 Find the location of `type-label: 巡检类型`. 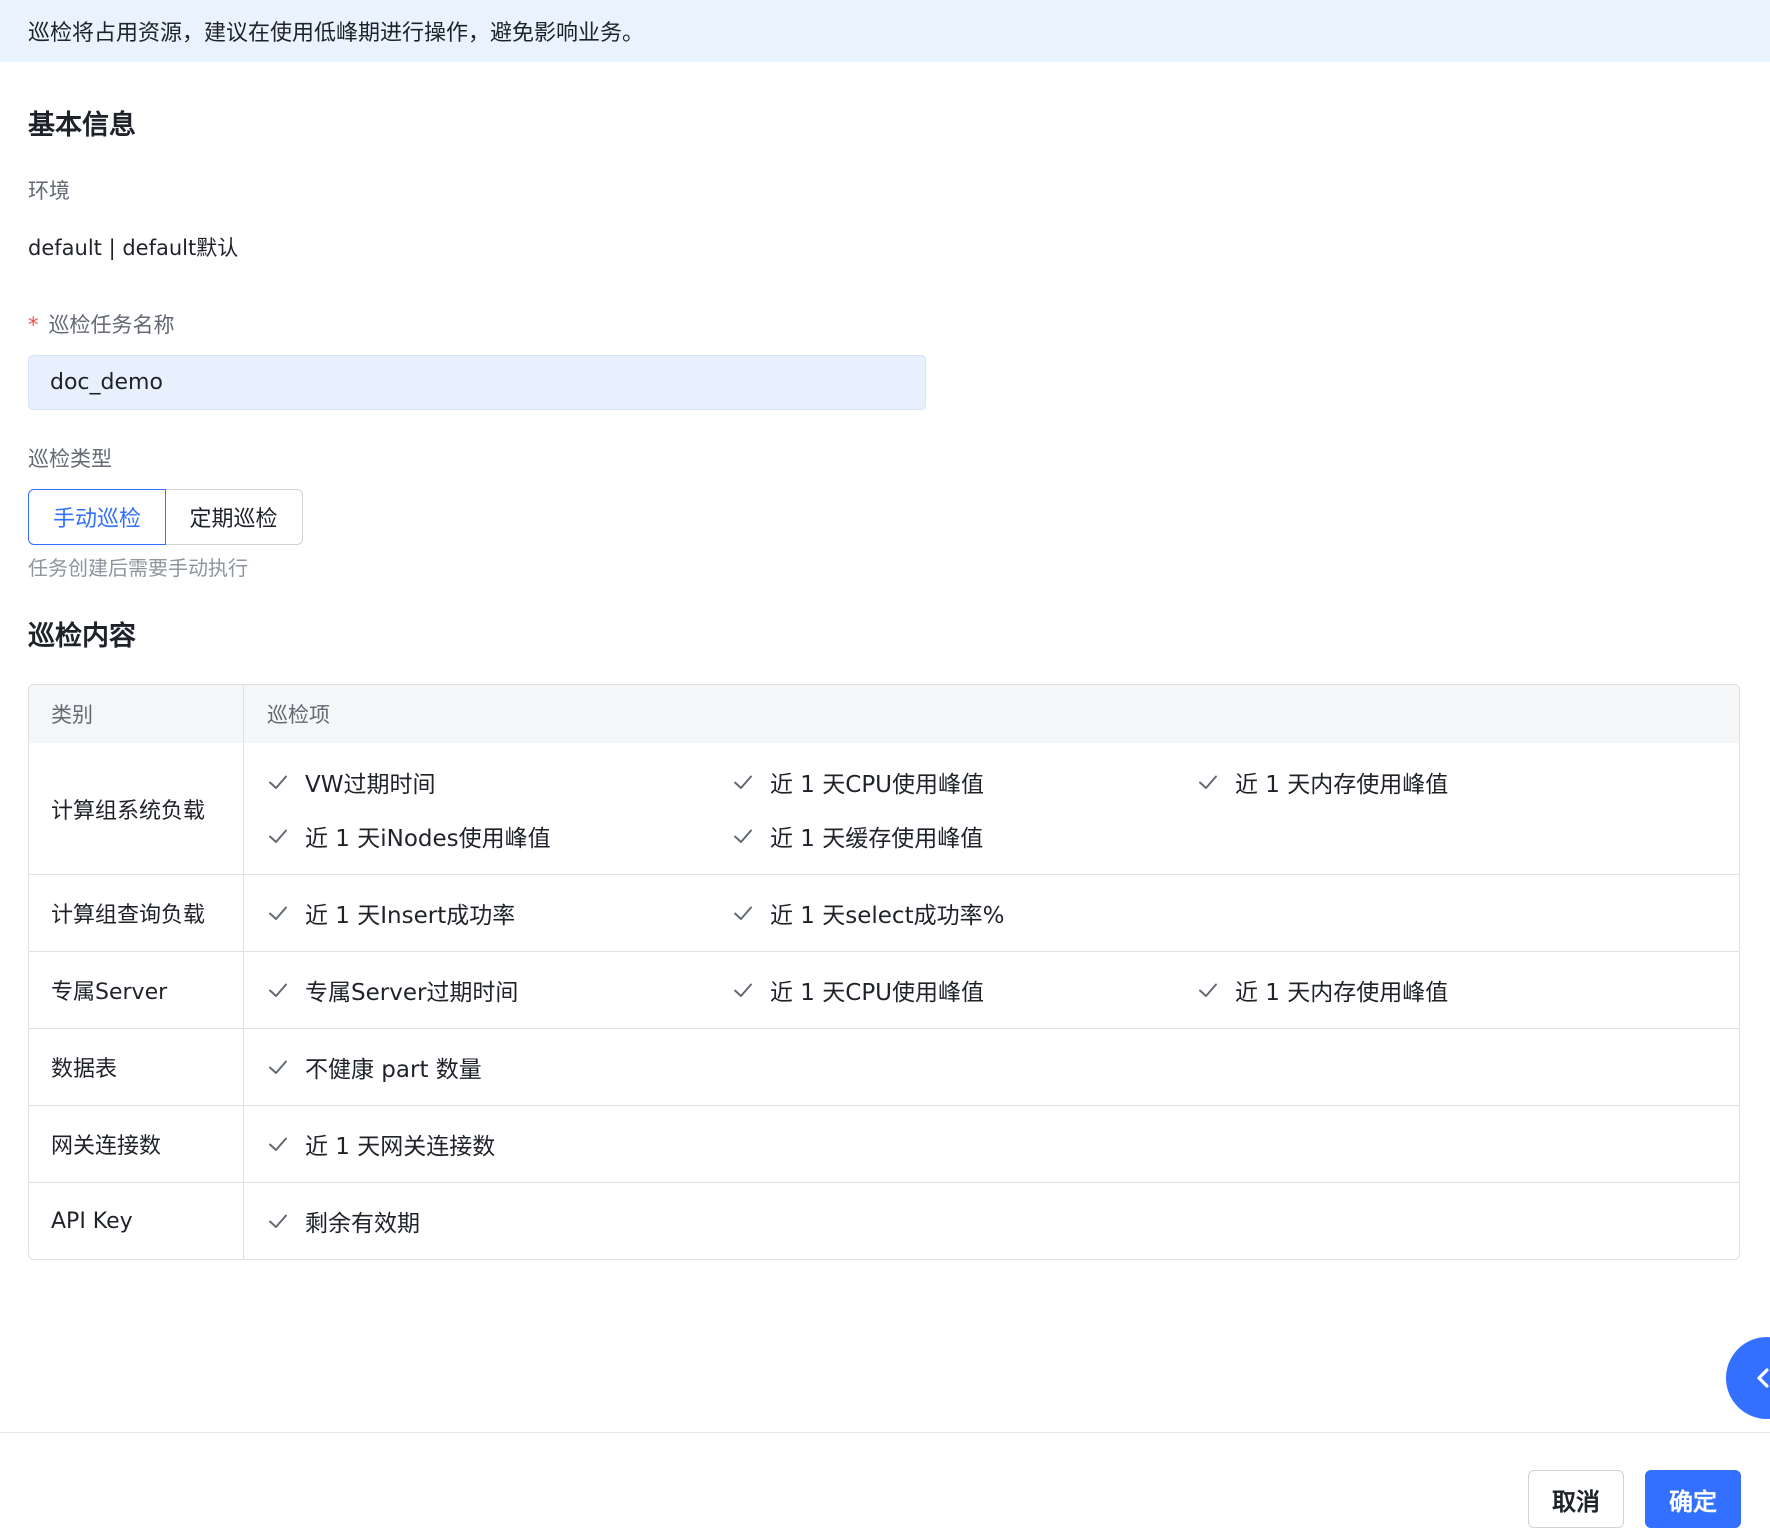

type-label: 巡检类型 is located at coordinates (70, 459).